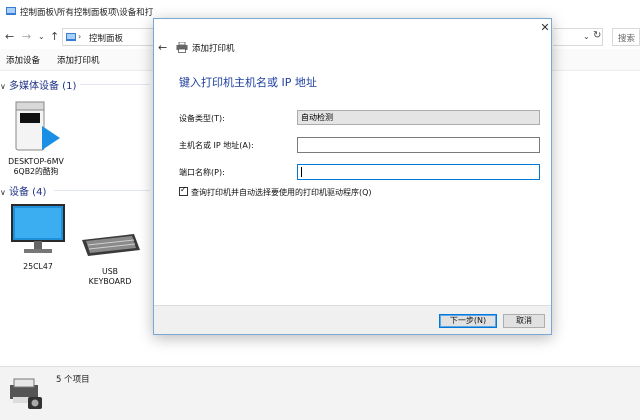 This screenshot has width=640, height=420. I want to click on monitor-icon, so click(38, 228).